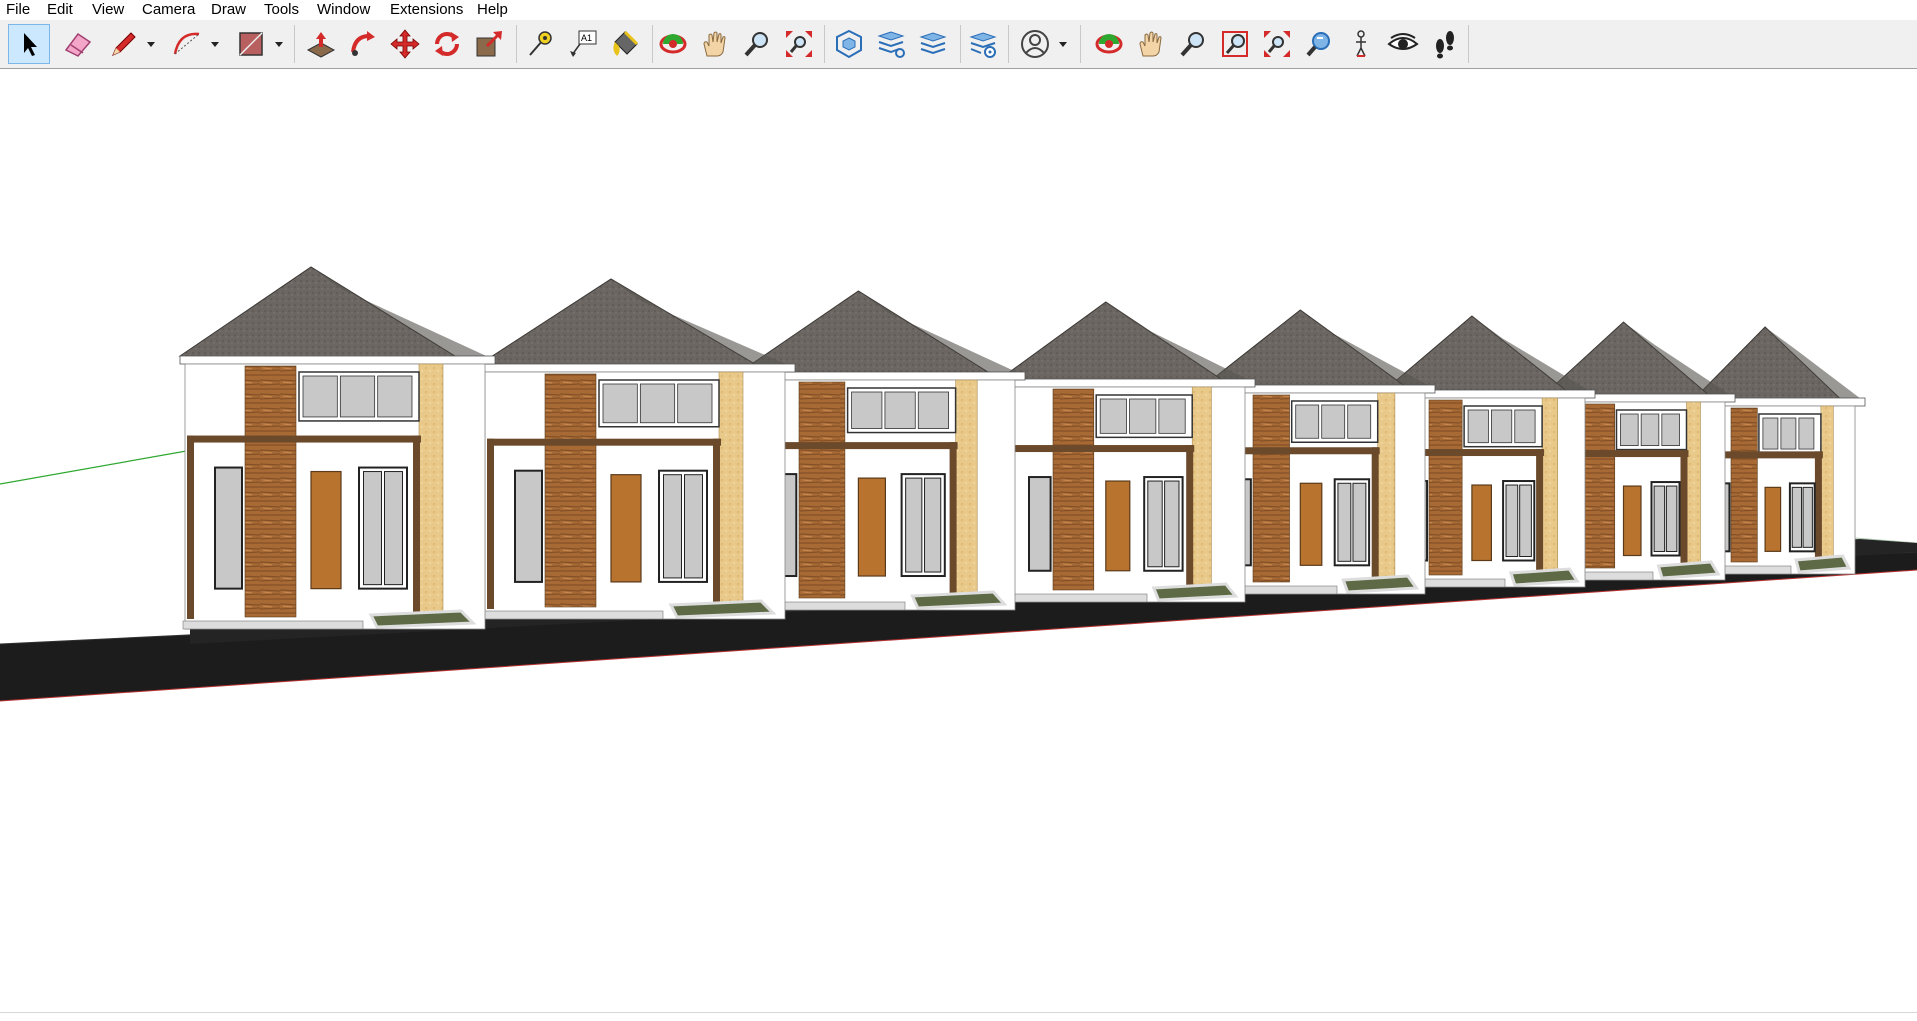 This screenshot has height=1021, width=1917. I want to click on account-button, so click(1035, 44).